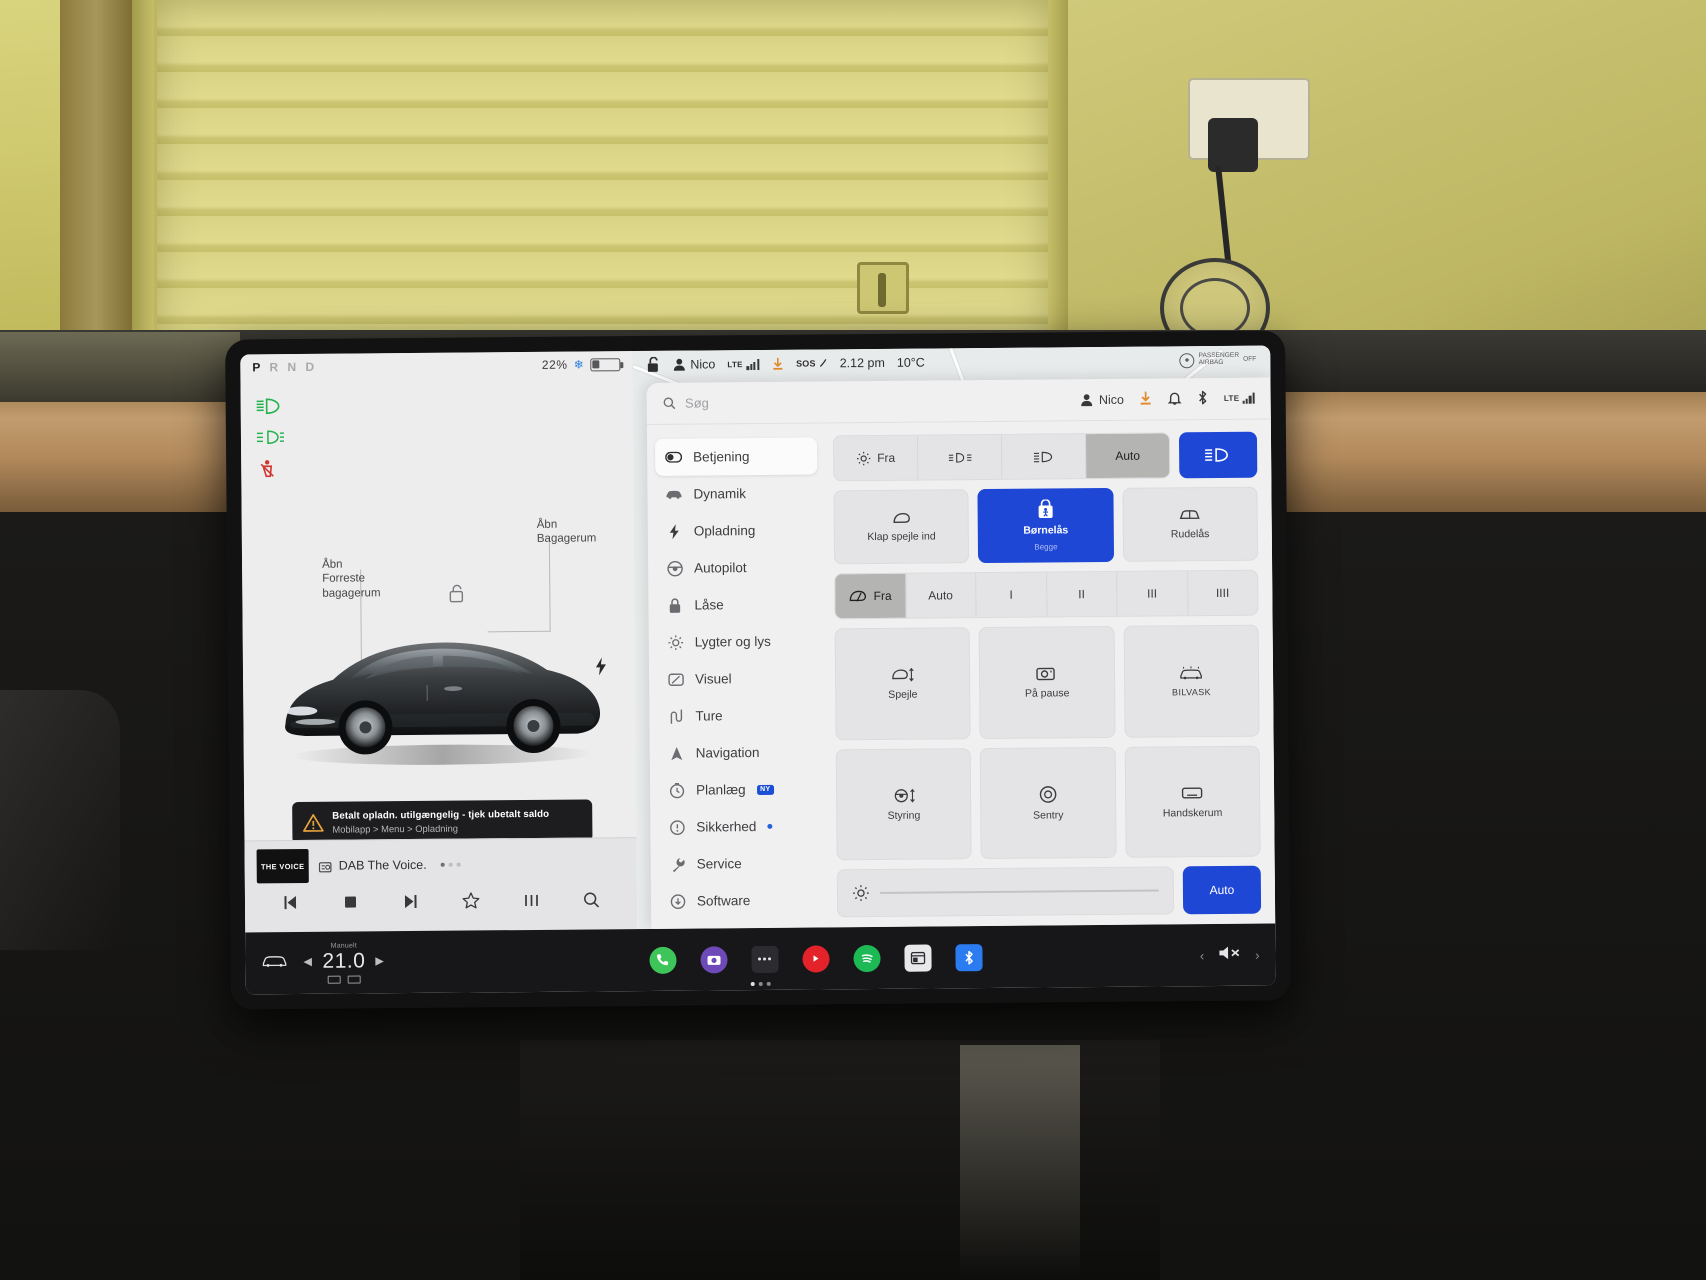  Describe the element at coordinates (410, 903) in the screenshot. I see `next-track-icon` at that location.